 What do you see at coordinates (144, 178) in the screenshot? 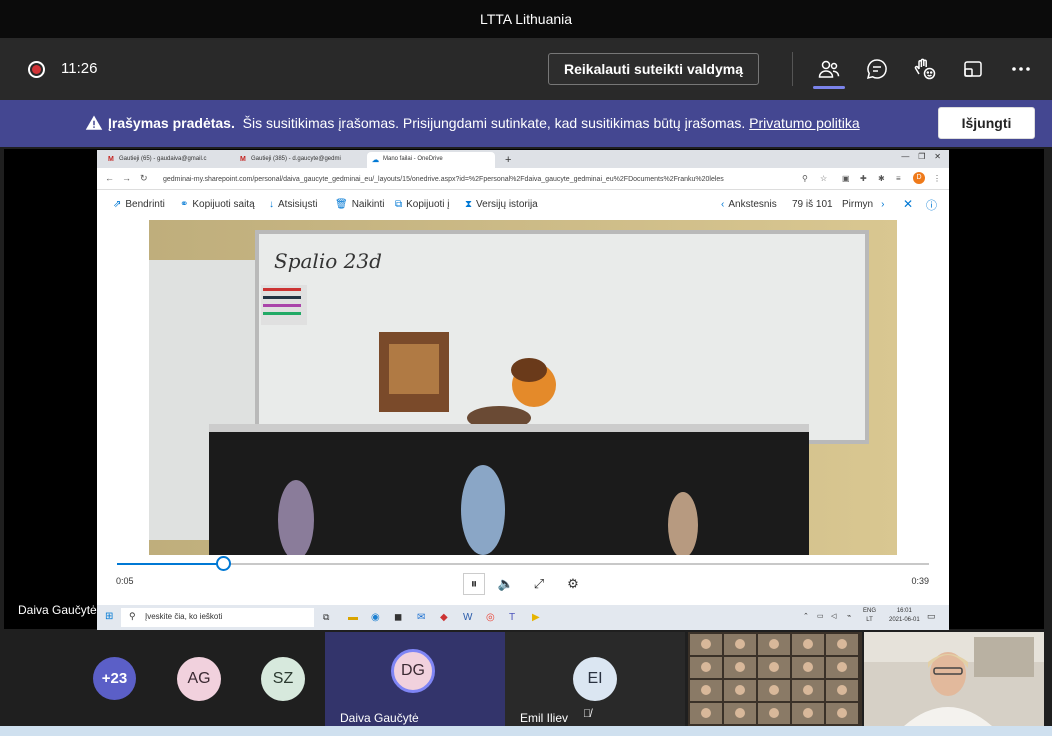
I see `reload-icon: ↻` at bounding box center [144, 178].